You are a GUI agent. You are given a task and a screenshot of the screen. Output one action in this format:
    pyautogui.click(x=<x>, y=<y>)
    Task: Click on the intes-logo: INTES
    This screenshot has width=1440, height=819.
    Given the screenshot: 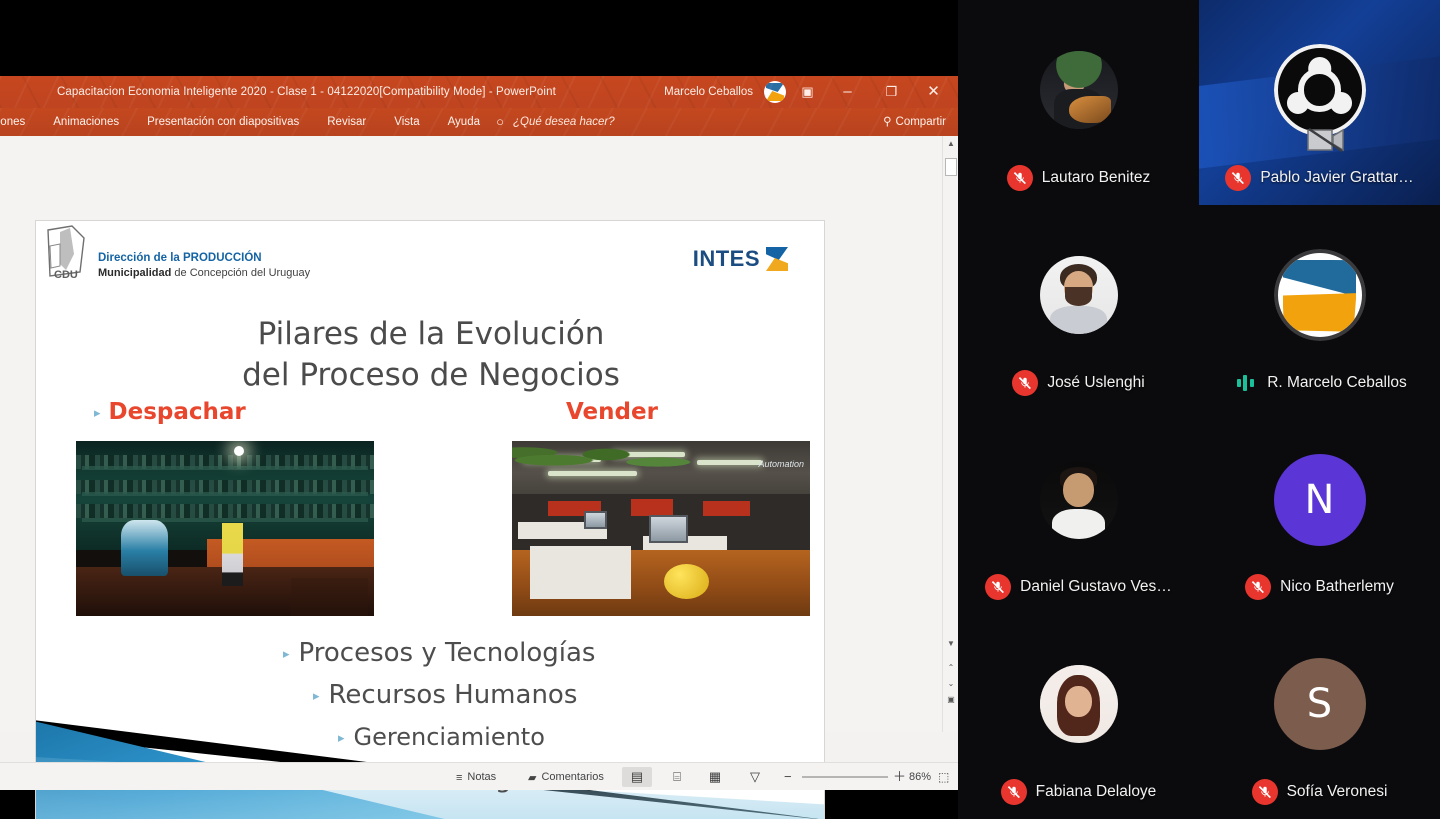 What is the action you would take?
    pyautogui.click(x=741, y=259)
    